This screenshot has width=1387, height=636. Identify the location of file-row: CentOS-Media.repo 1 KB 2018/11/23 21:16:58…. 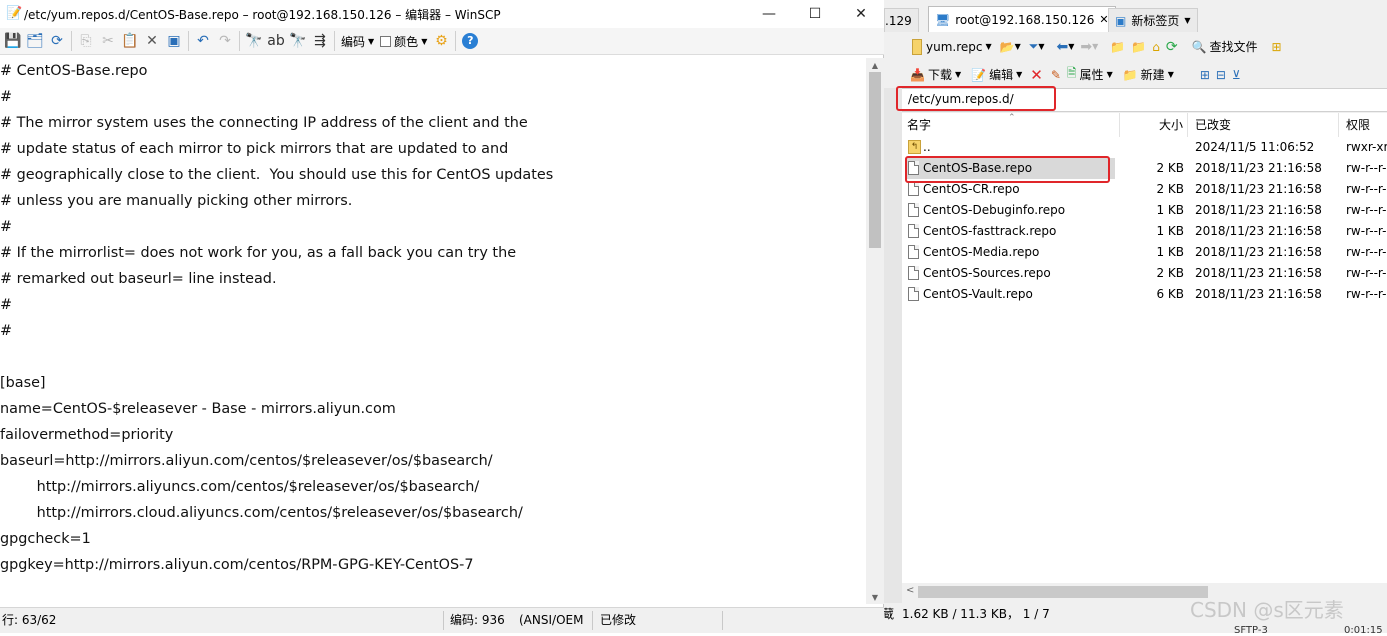
(1144, 252).